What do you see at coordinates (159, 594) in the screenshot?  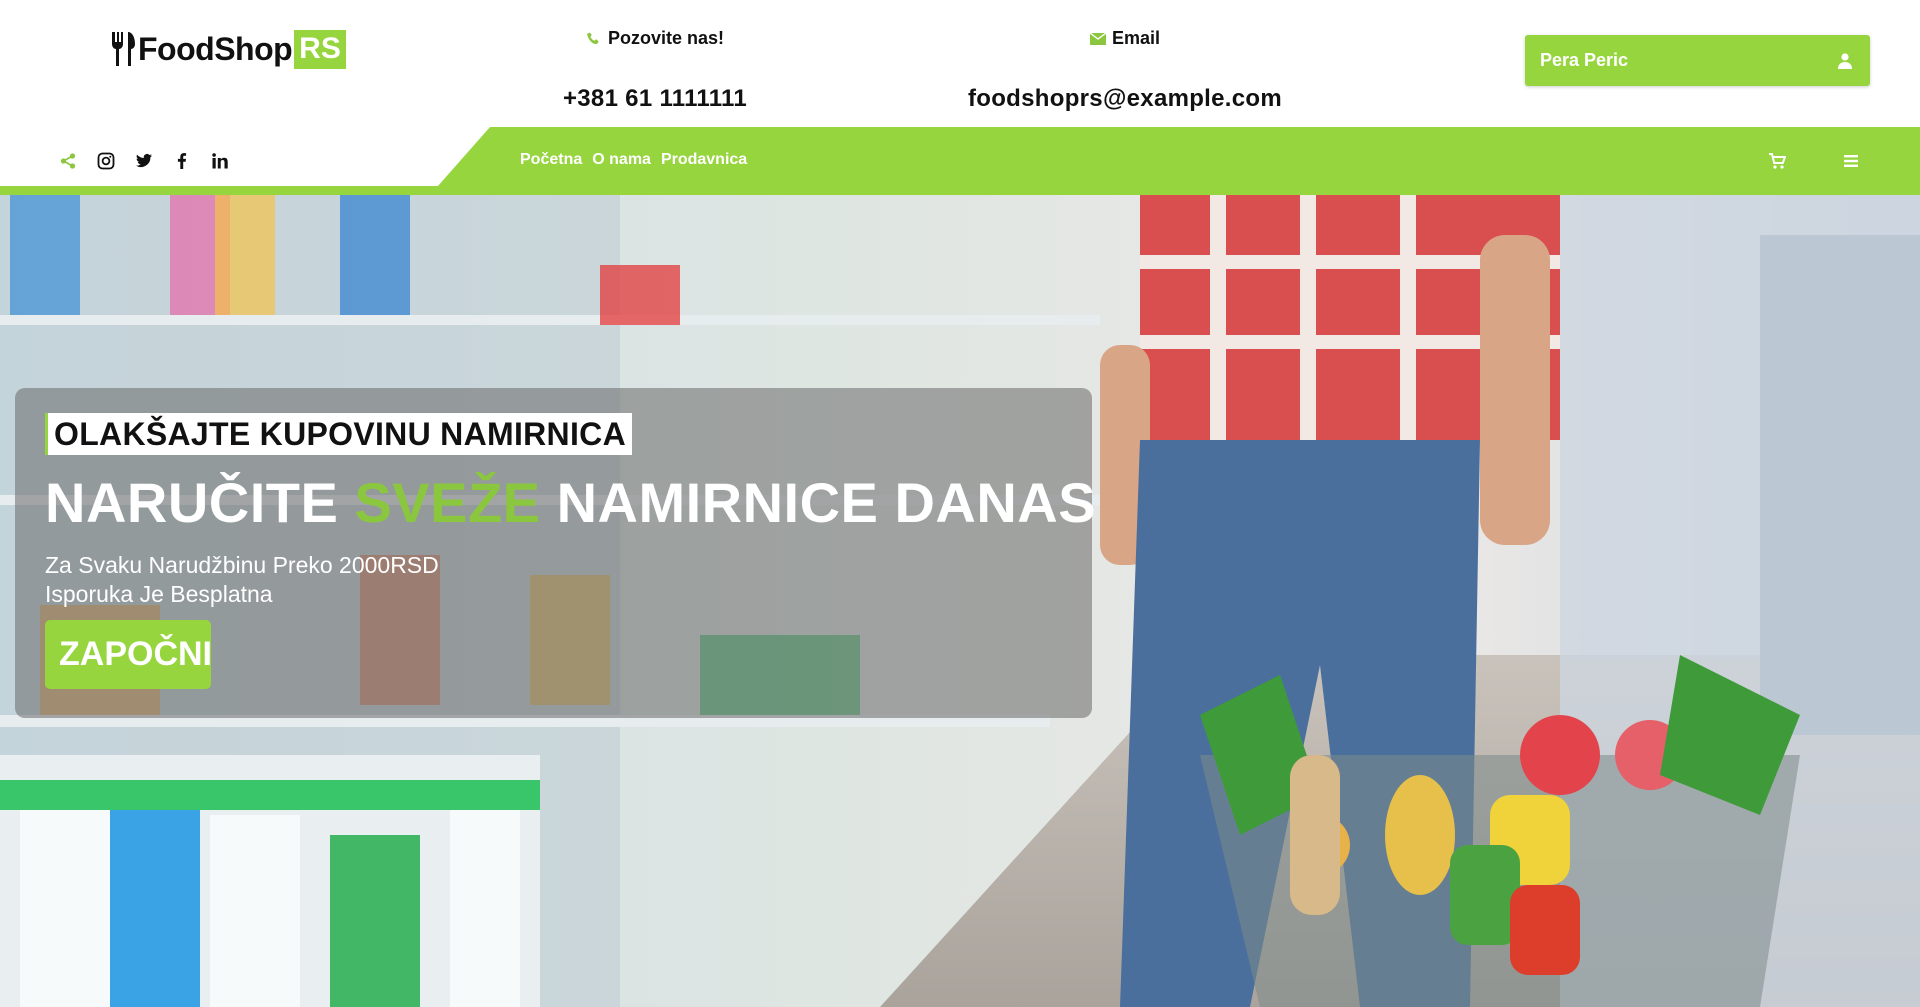 I see `hero-subtitle-line2: Isporuka Je Besplatna` at bounding box center [159, 594].